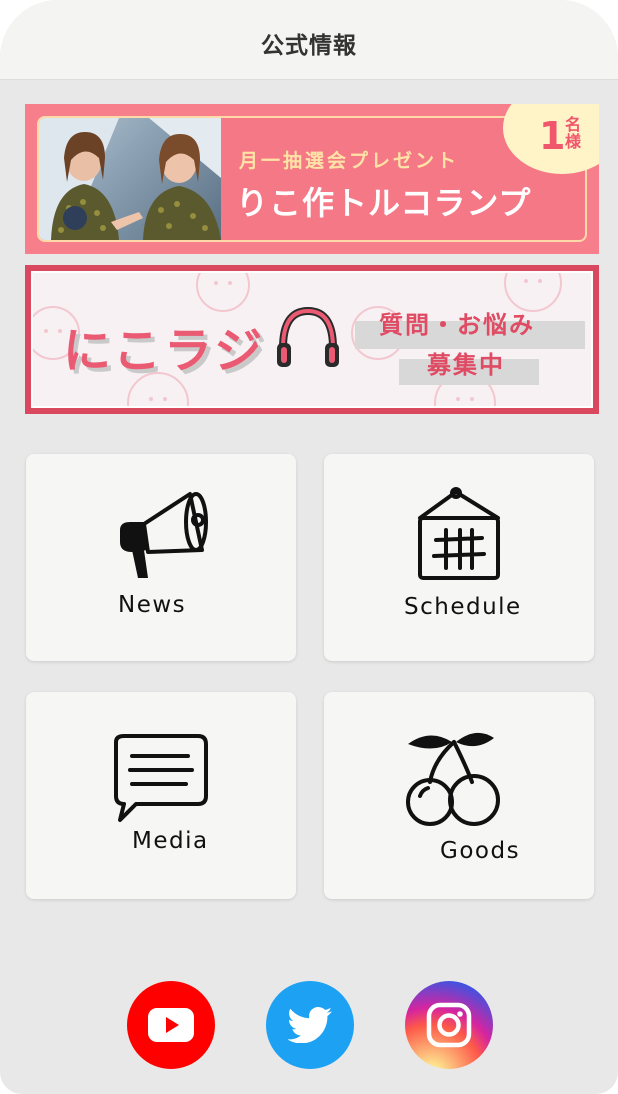 The image size is (618, 1094). I want to click on twitter-button, so click(310, 1025).